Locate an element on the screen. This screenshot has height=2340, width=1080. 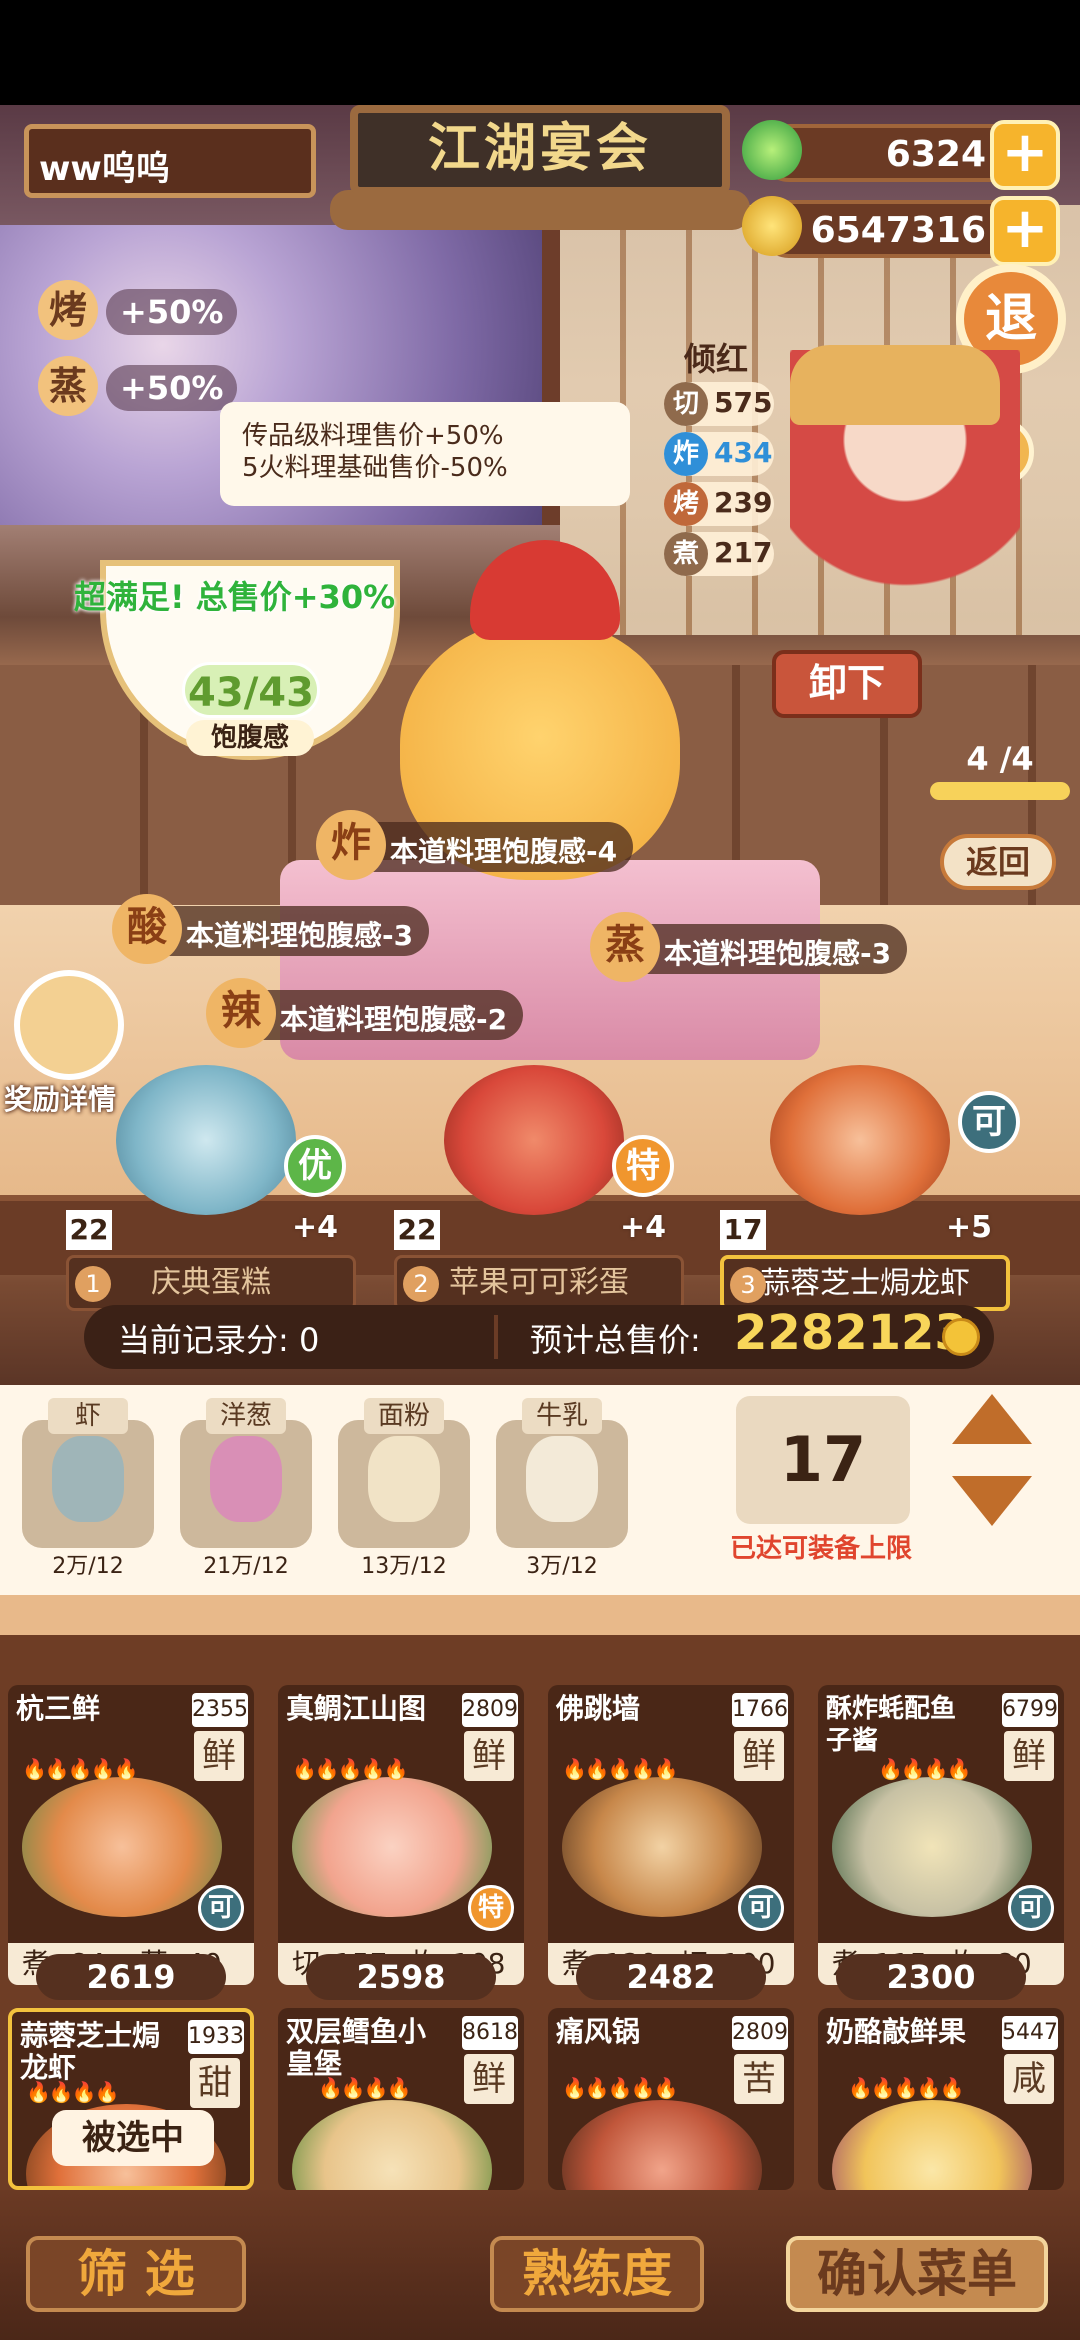
jade-icon is located at coordinates (772, 150).